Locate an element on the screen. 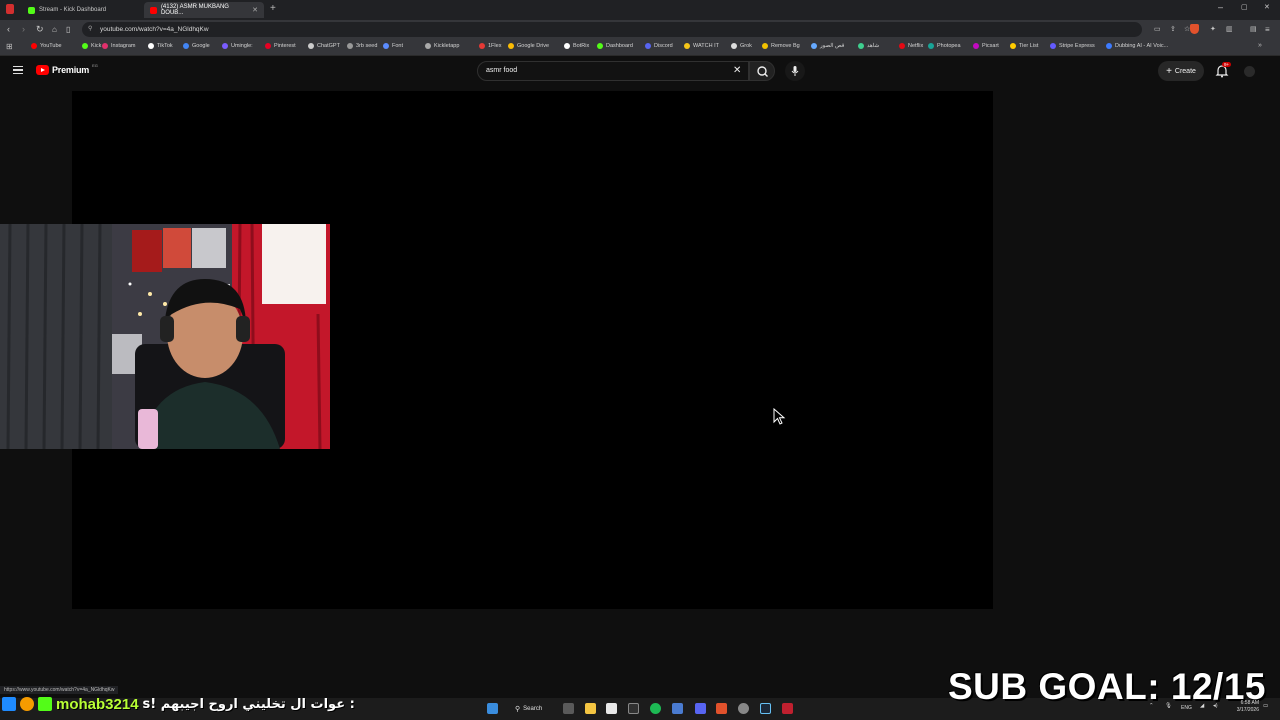 The image size is (1280, 720). search-button is located at coordinates (762, 71).